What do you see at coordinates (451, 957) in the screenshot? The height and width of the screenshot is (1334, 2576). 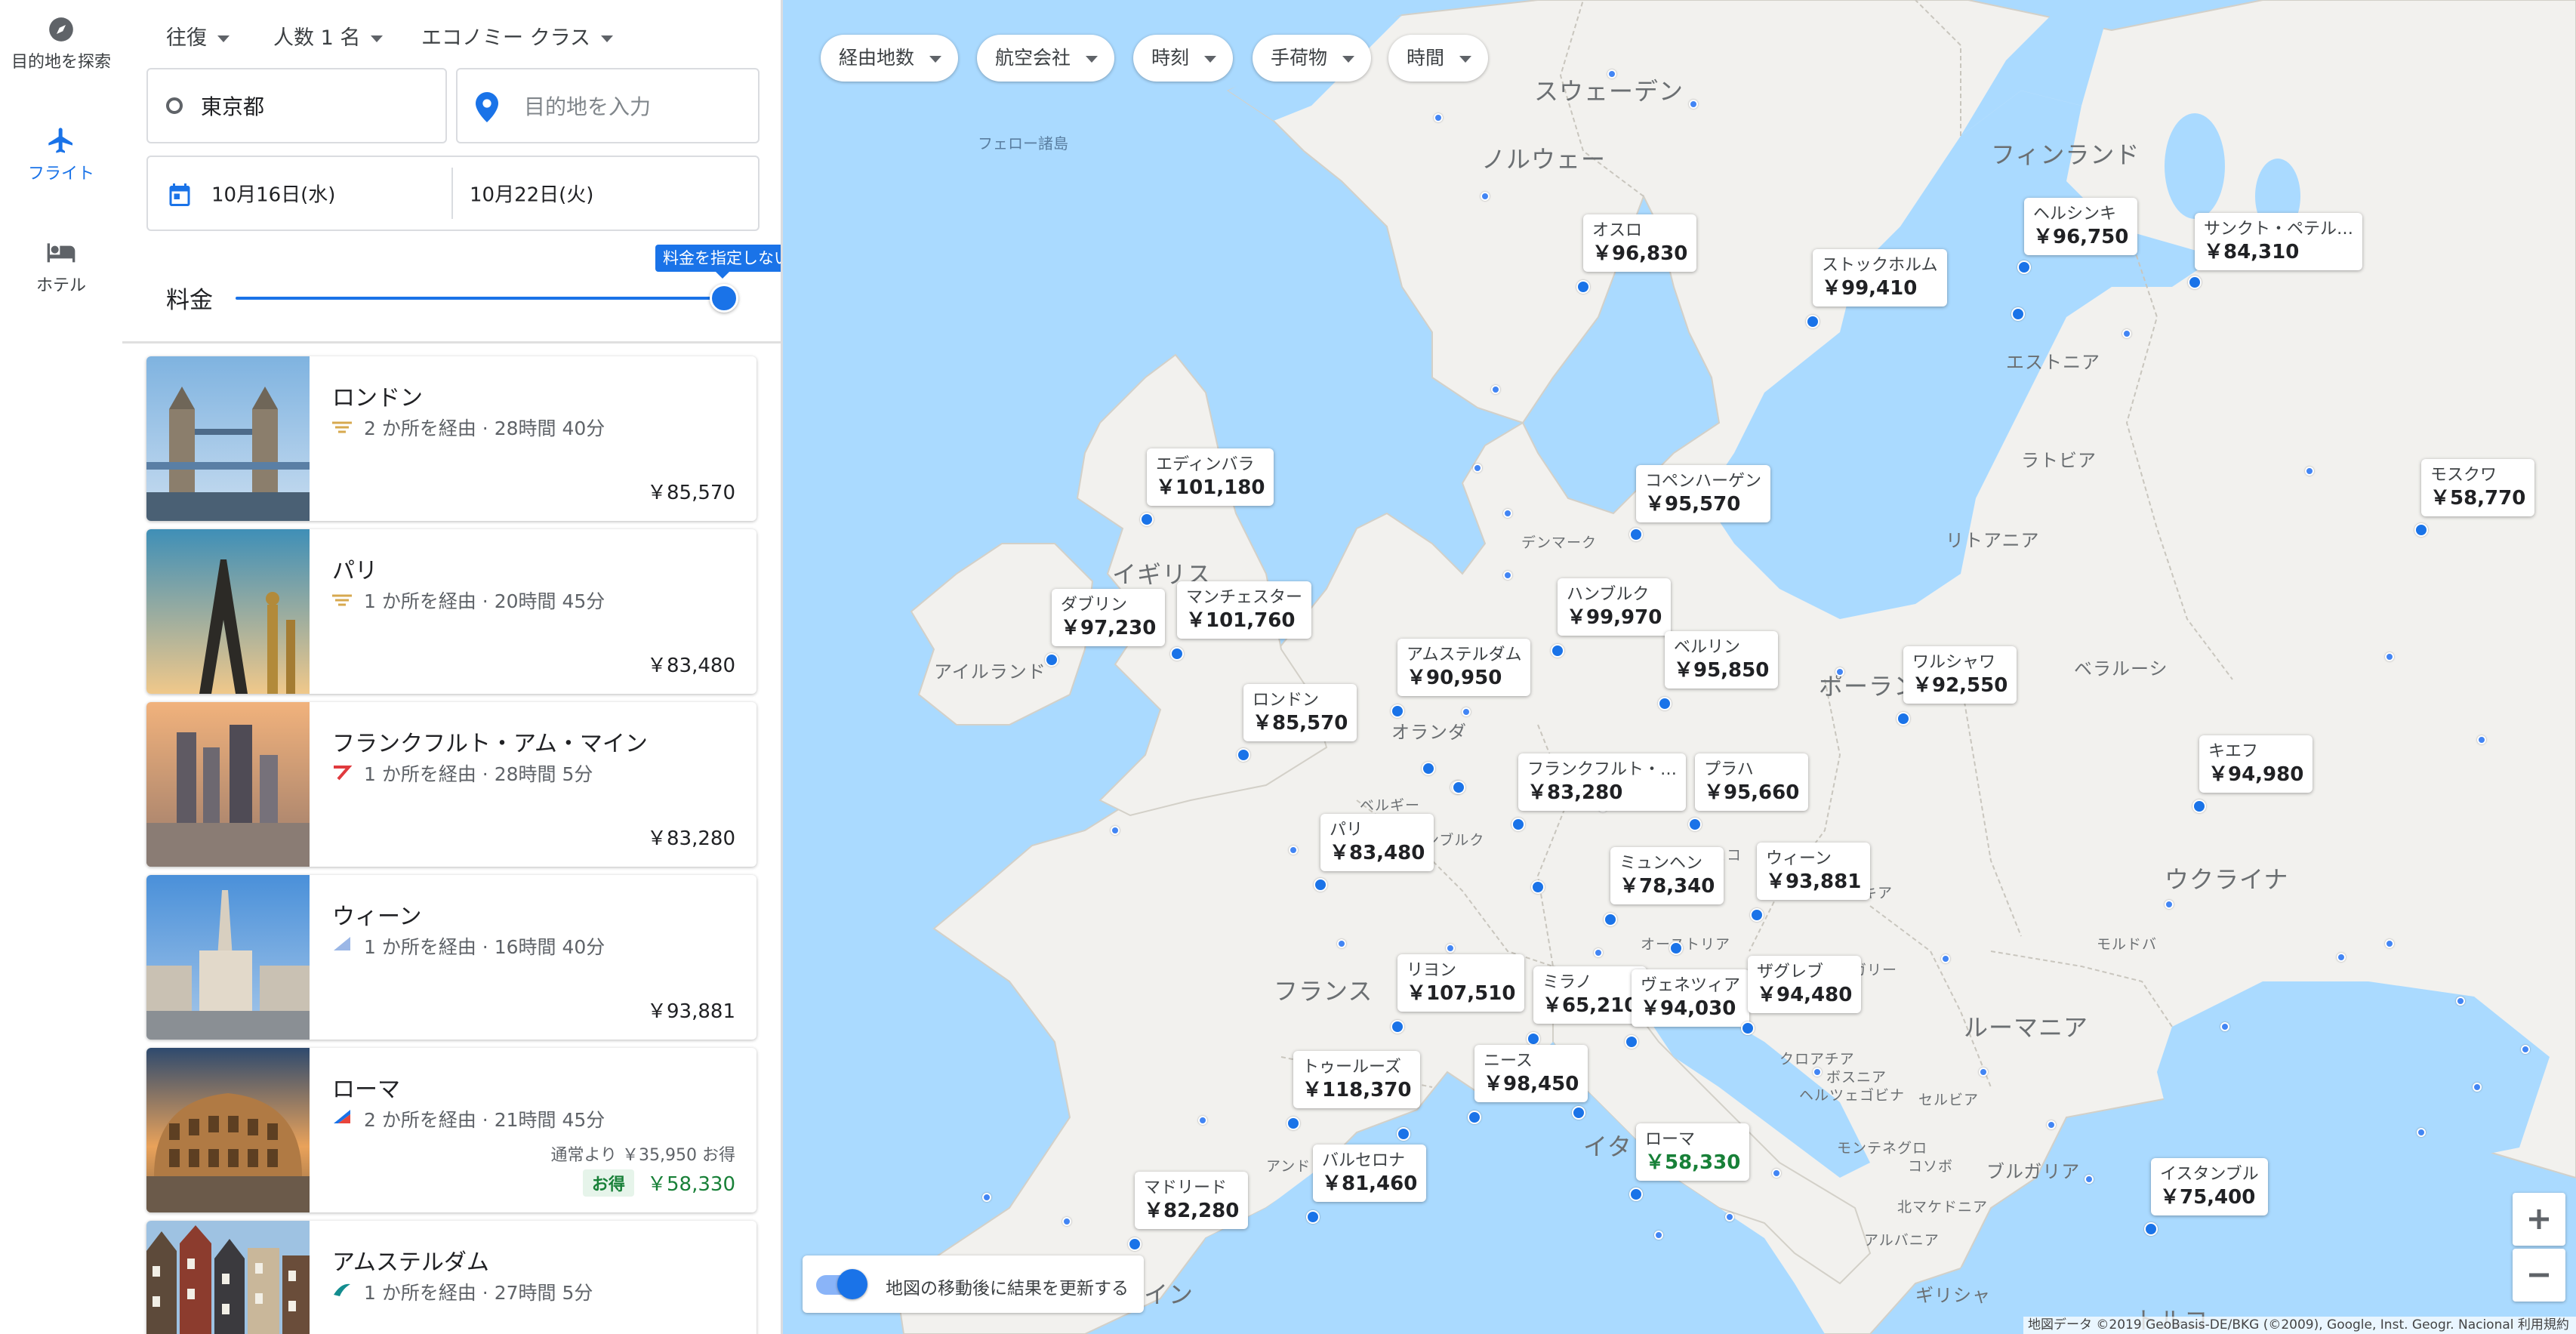 I see `result-card: ウィーン 1 か所を経由 · 16時間 40分 ￥93,881` at bounding box center [451, 957].